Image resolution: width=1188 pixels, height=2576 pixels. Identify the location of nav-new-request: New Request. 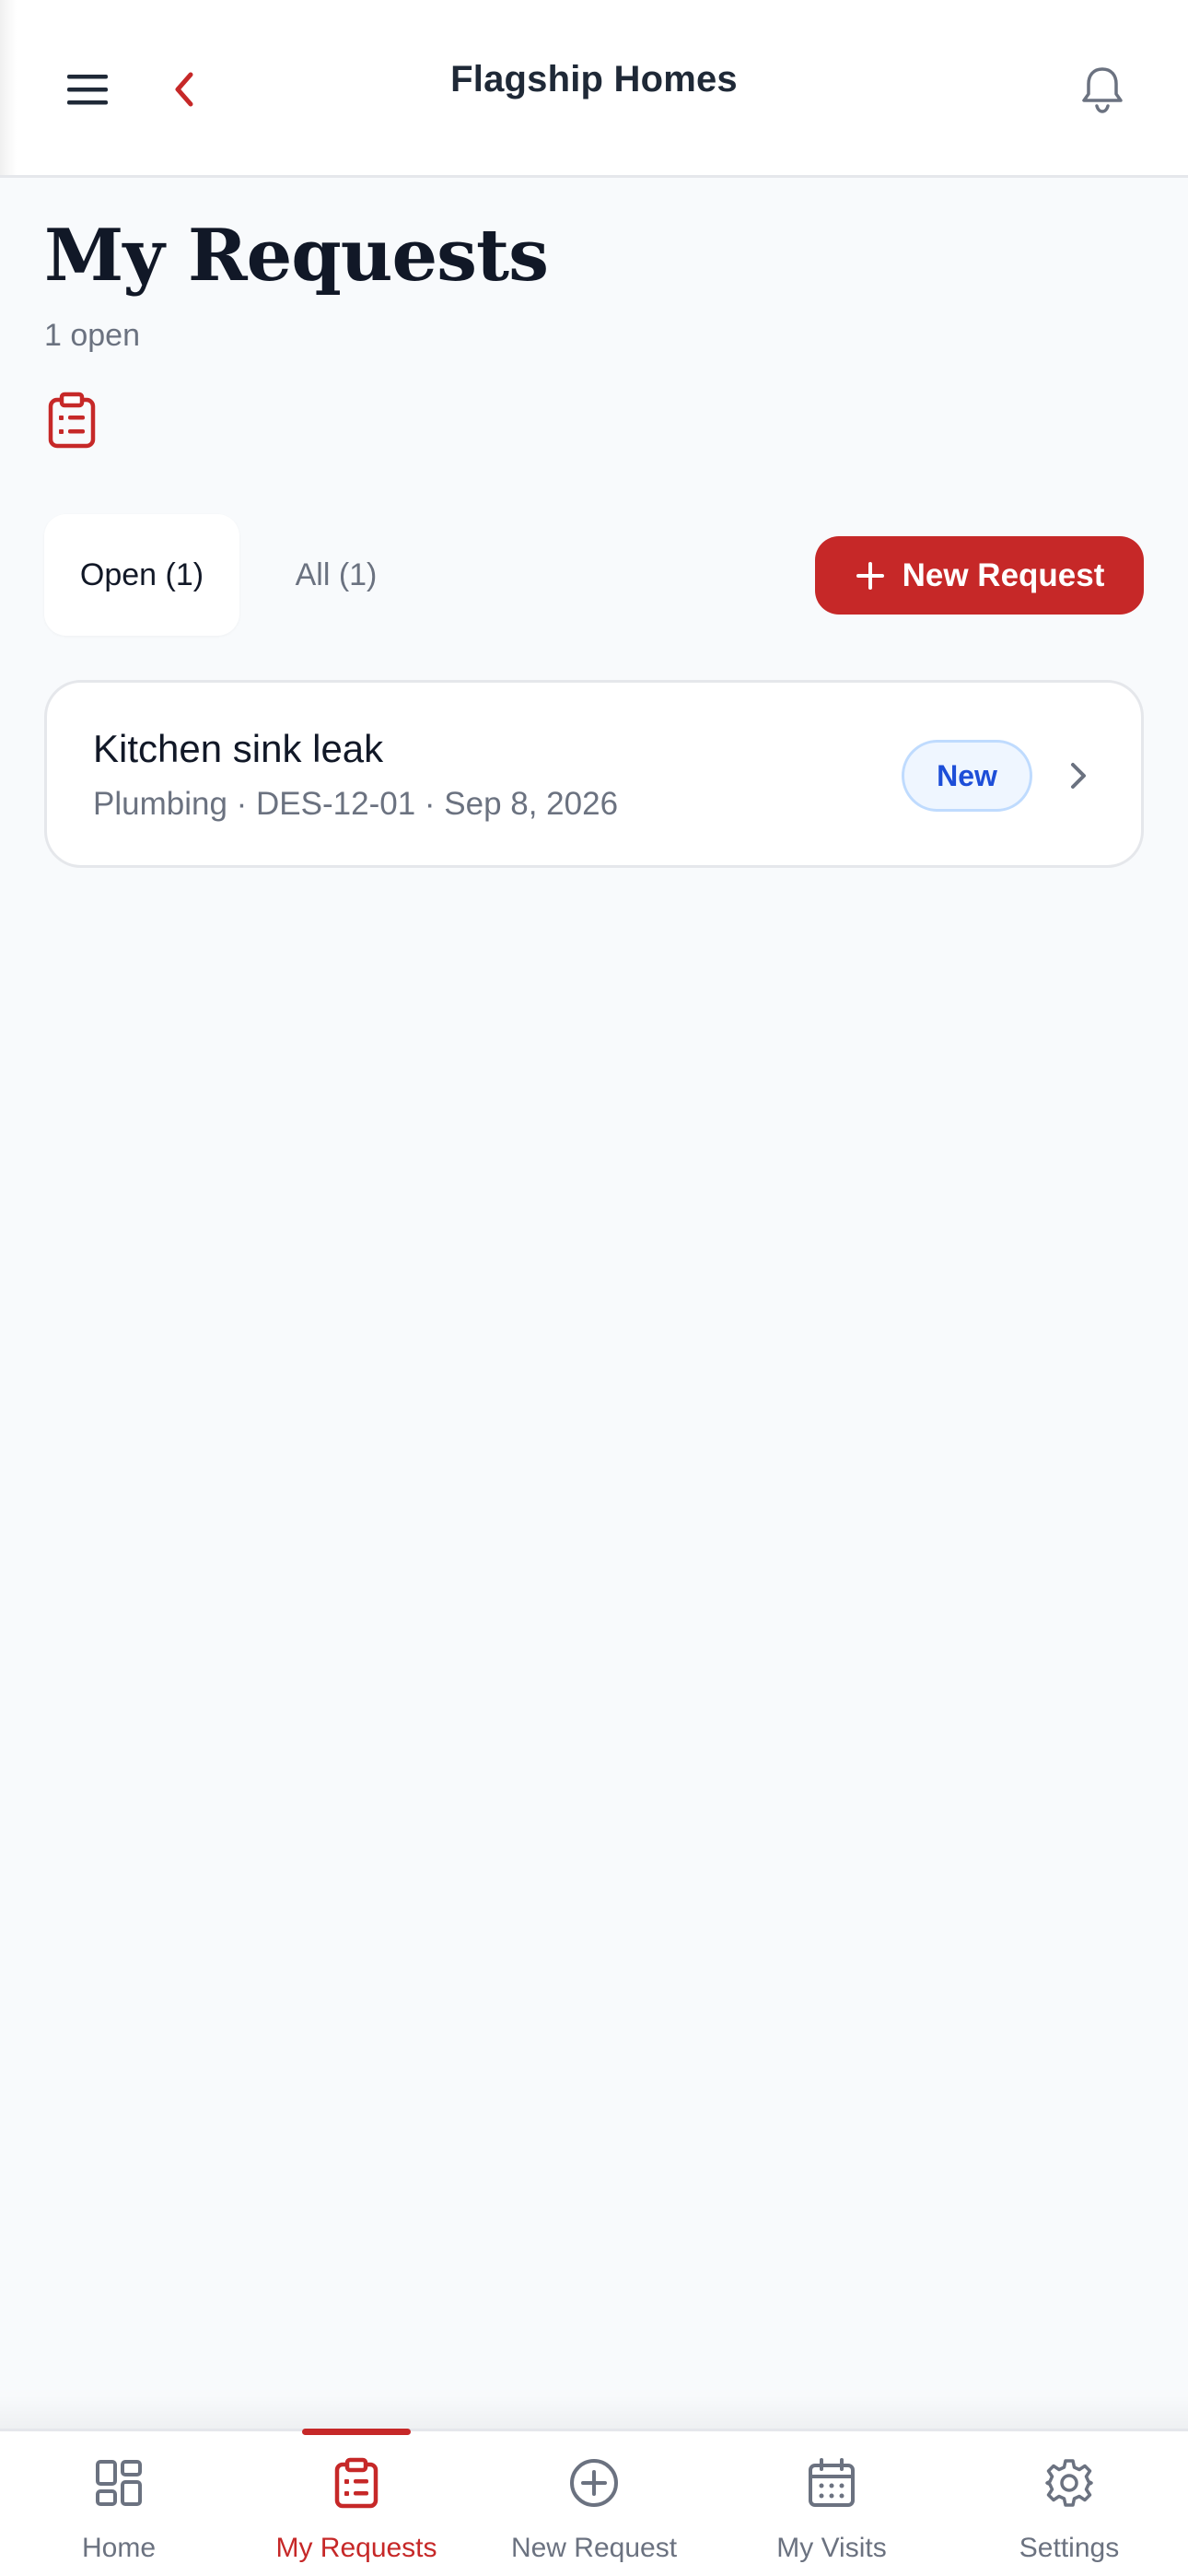
(594, 2503).